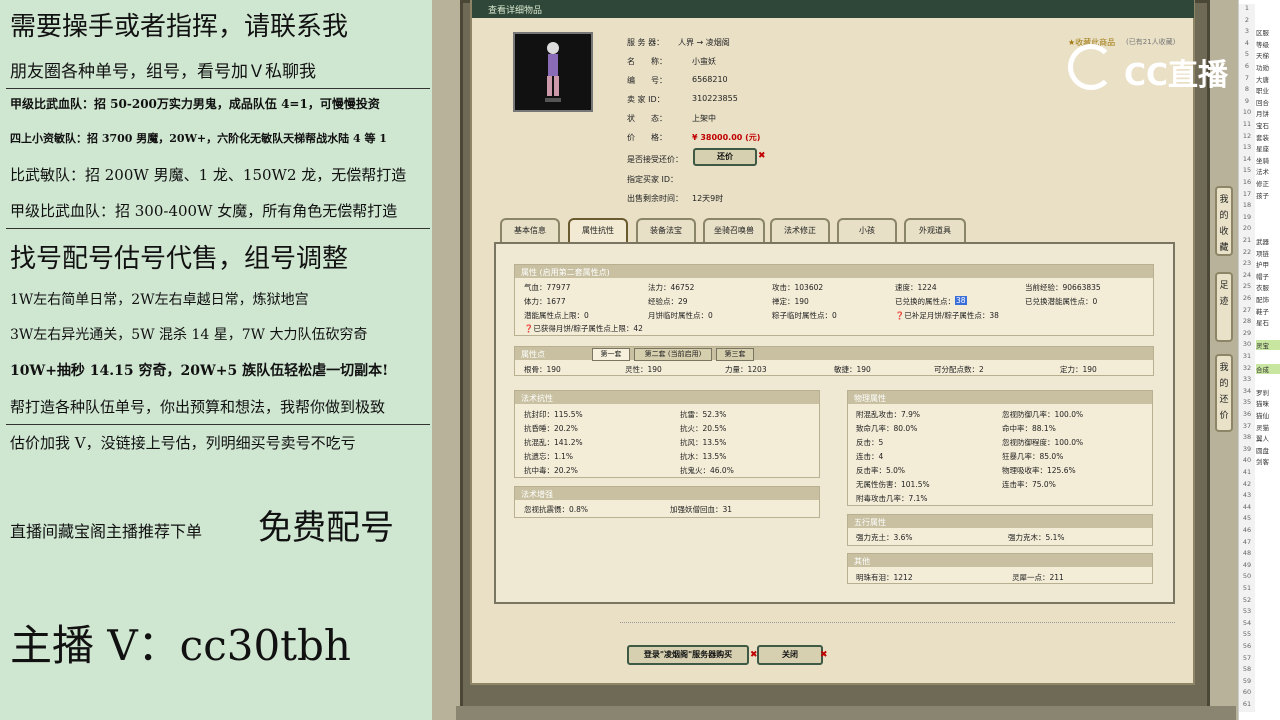  I want to click on cell-value: 翼人, so click(1262, 439).